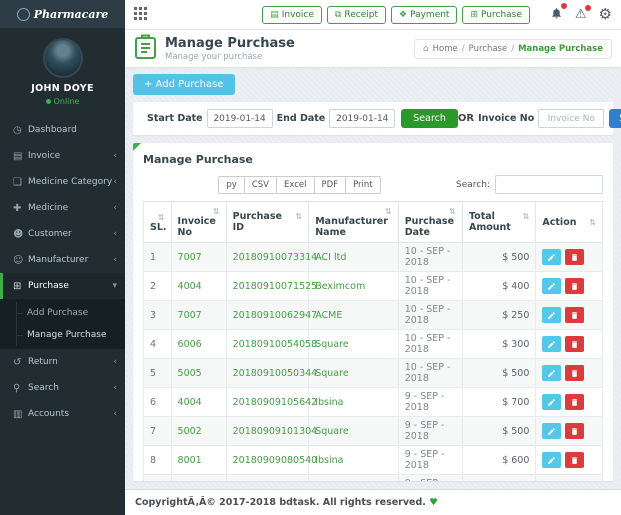 This screenshot has height=515, width=621. I want to click on topnav-button: ⧉ Receipt, so click(356, 14).